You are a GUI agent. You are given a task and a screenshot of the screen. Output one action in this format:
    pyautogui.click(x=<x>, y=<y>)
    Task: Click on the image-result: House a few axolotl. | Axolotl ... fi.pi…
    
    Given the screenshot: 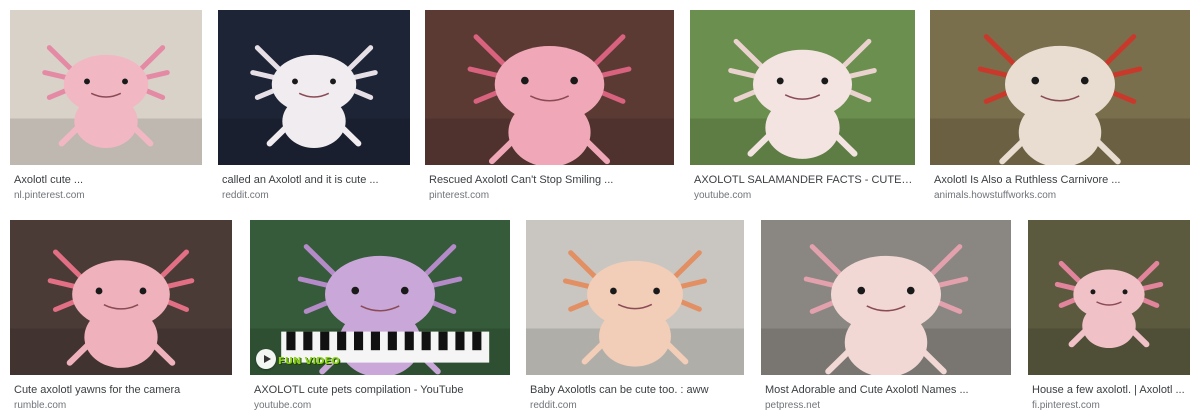 What is the action you would take?
    pyautogui.click(x=1109, y=316)
    